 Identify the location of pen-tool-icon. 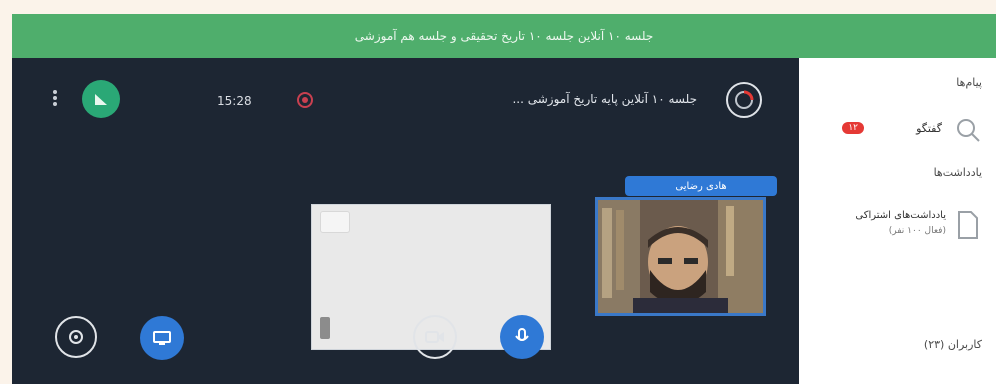
(325, 328).